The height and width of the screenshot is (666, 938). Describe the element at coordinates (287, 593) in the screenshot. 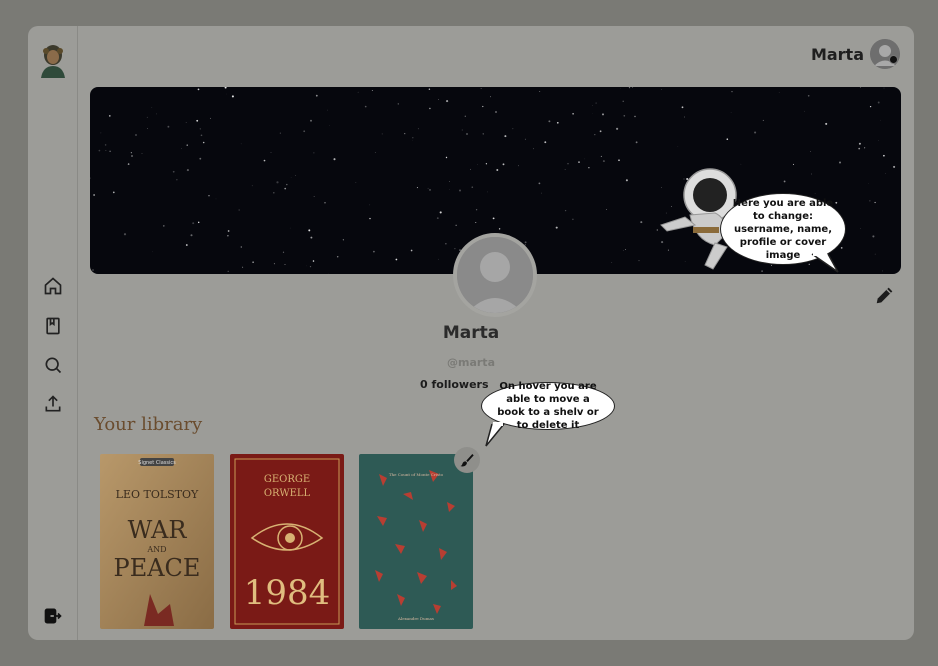

I see `book-title: 1984` at that location.